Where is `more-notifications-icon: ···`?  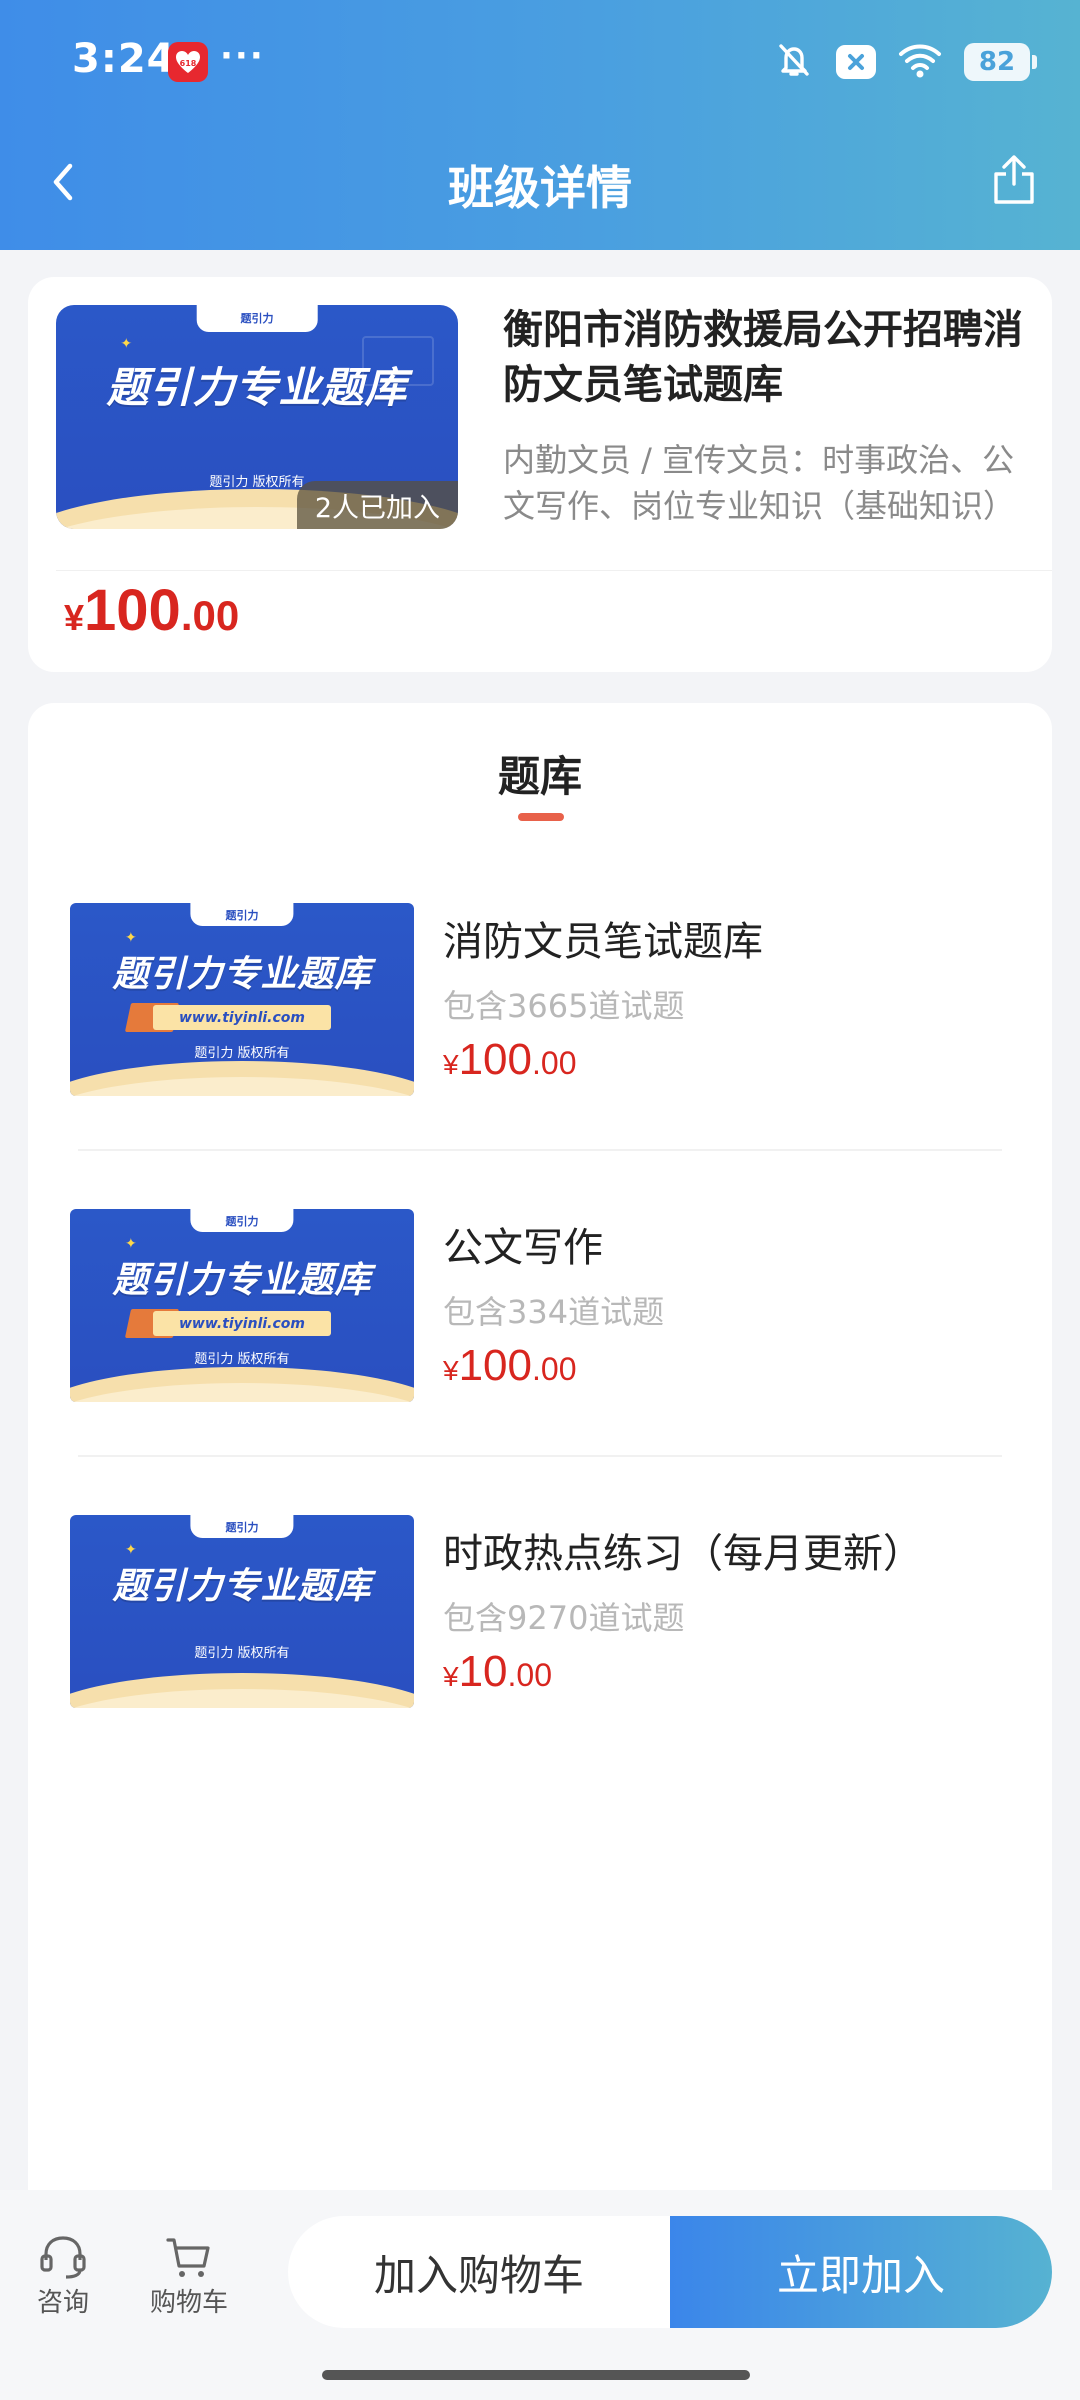 more-notifications-icon: ··· is located at coordinates (242, 56).